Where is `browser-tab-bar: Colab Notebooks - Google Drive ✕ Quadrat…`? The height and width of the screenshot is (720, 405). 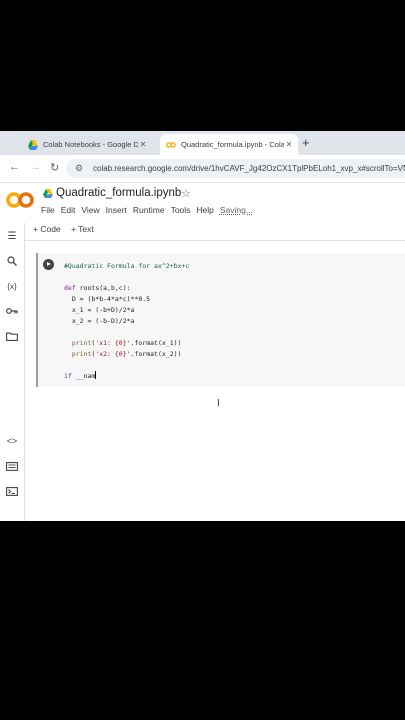 browser-tab-bar: Colab Notebooks - Google Drive ✕ Quadrat… is located at coordinates (202, 143).